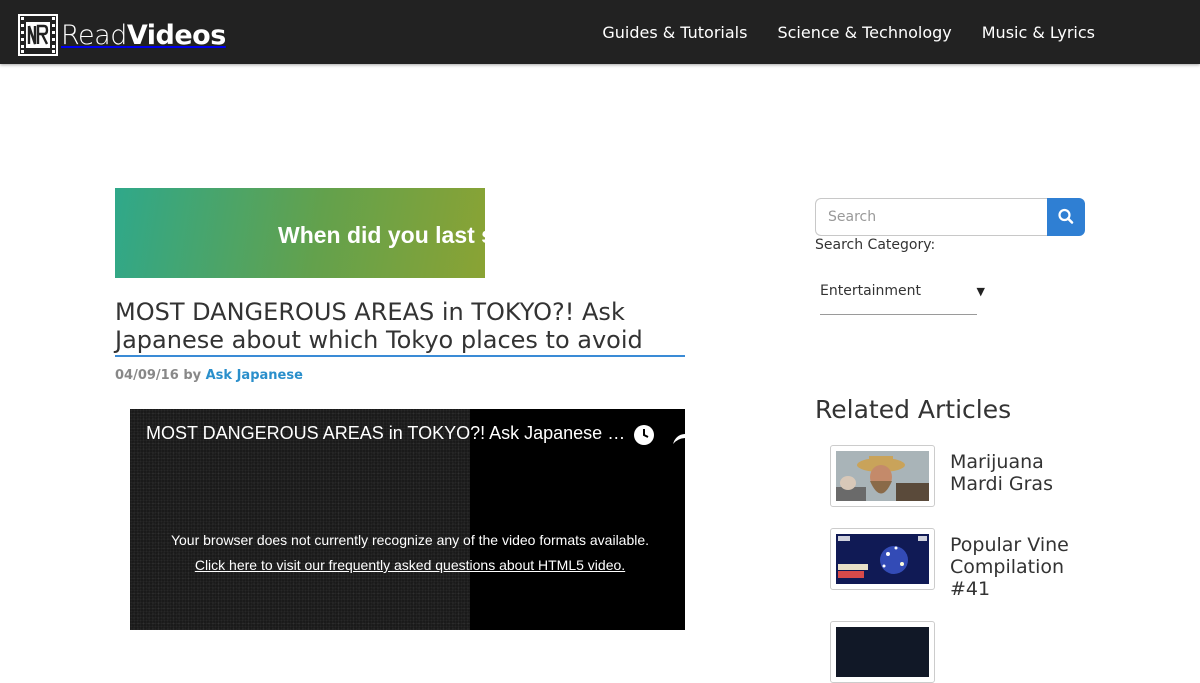 Image resolution: width=1200 pixels, height=683 pixels. I want to click on logo-wordmark: ReadVideos, so click(143, 35).